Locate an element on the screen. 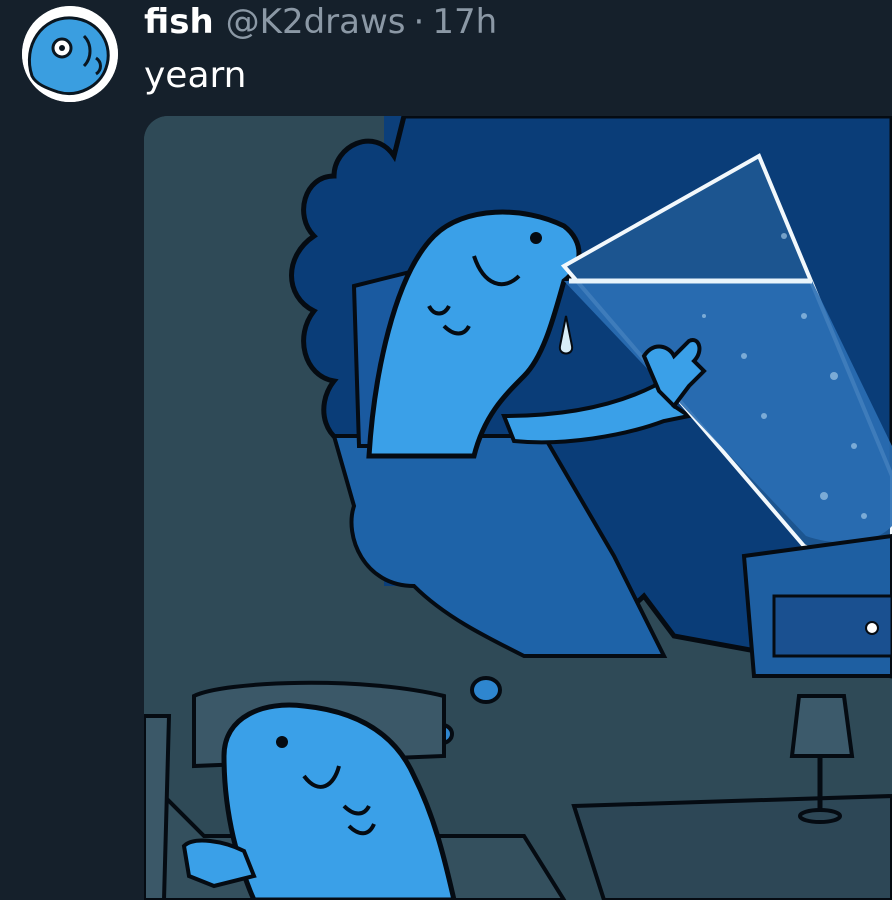 Image resolution: width=892 pixels, height=900 pixels. tweet-header: fish @K2draws · 17h is located at coordinates (320, 22).